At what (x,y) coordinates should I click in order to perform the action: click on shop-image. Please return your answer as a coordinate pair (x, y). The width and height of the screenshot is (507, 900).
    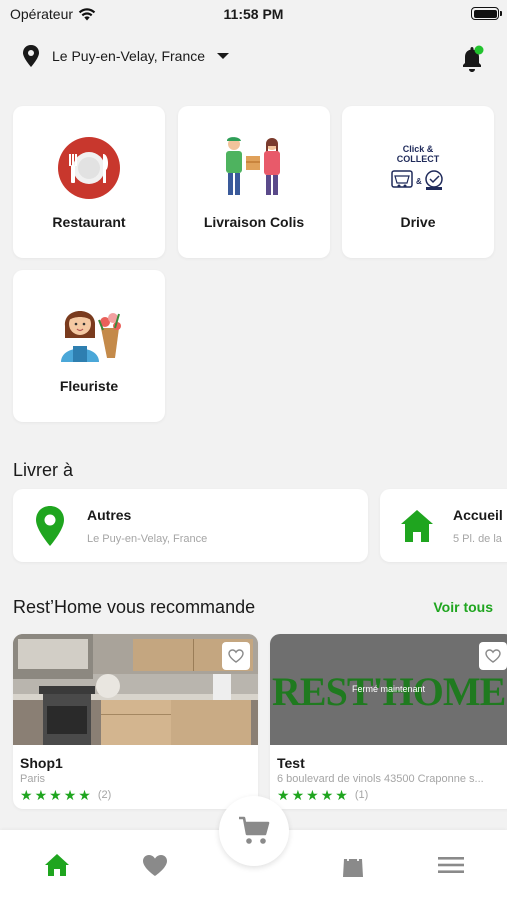
    Looking at the image, I should click on (135, 689).